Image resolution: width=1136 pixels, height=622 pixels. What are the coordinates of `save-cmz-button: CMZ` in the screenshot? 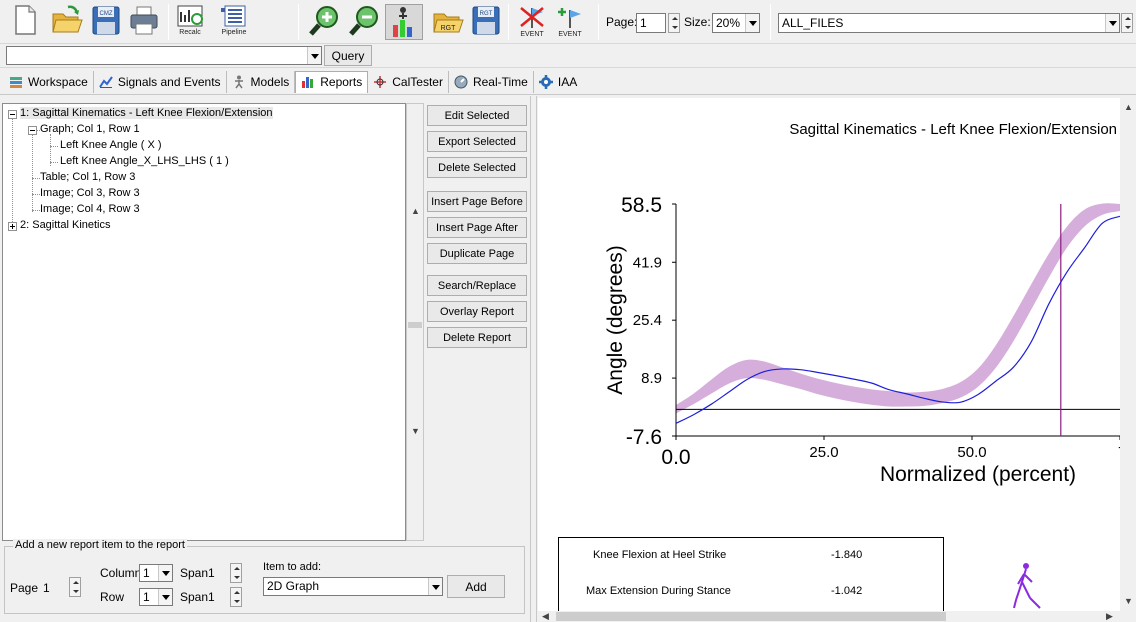 It's located at (106, 22).